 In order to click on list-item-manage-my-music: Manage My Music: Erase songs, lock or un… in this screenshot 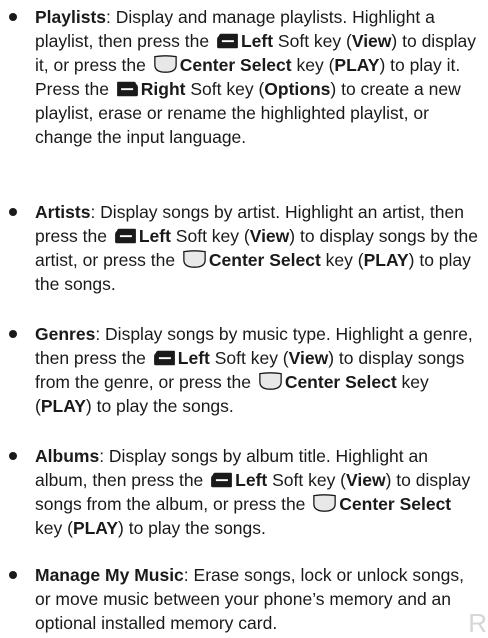, I will do `click(244, 599)`.